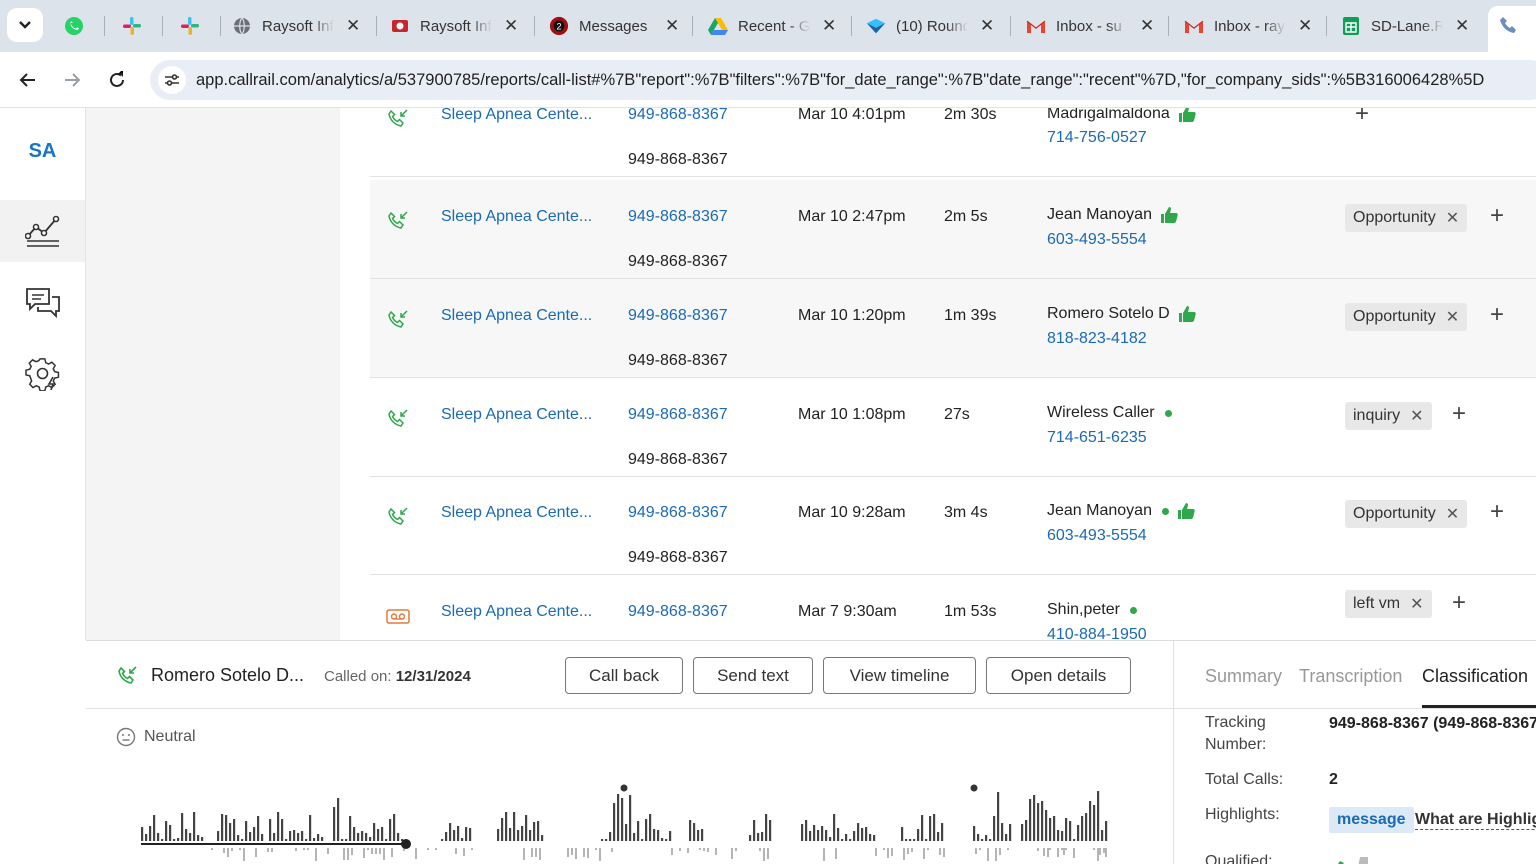 Image resolution: width=1536 pixels, height=864 pixels. What do you see at coordinates (628, 822) in the screenshot?
I see `call-audio-waveform` at bounding box center [628, 822].